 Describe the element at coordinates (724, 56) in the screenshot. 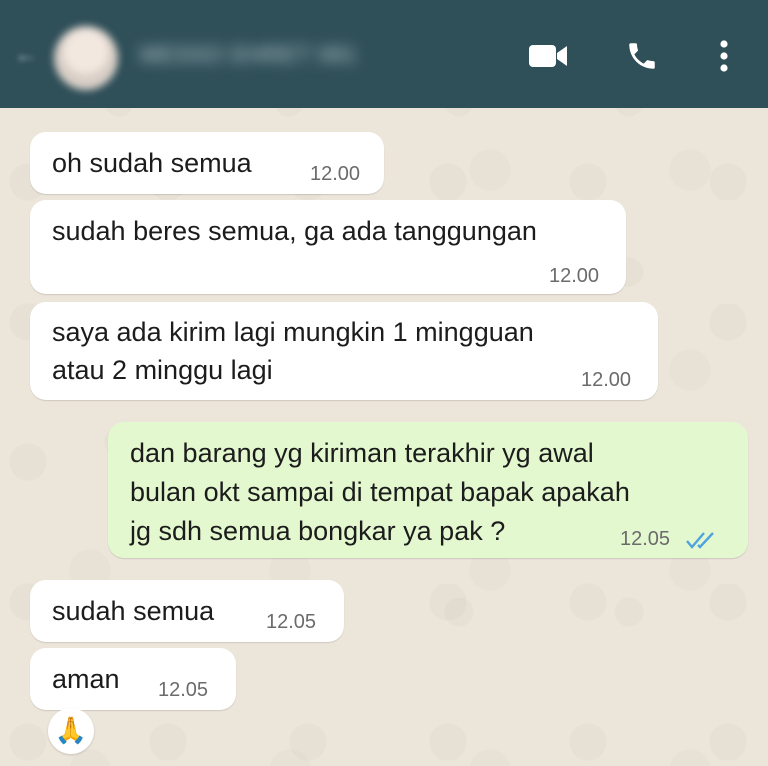

I see `more-vertical-icon` at that location.